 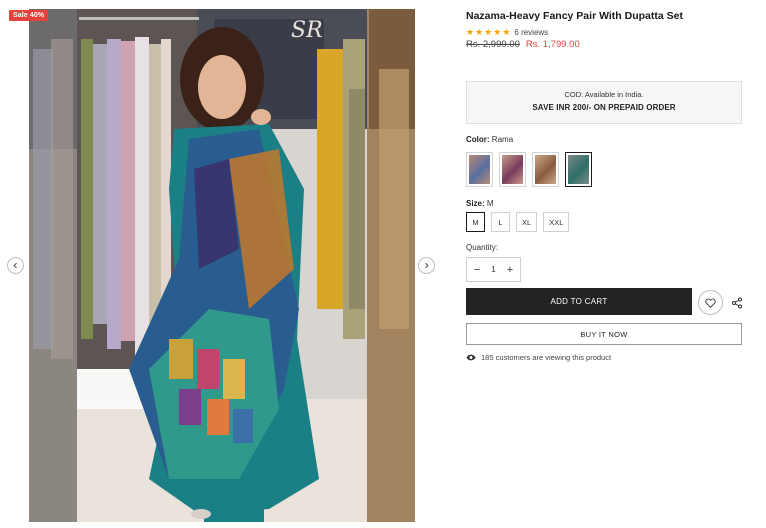 I want to click on size-label-title: Size:, so click(x=475, y=203).